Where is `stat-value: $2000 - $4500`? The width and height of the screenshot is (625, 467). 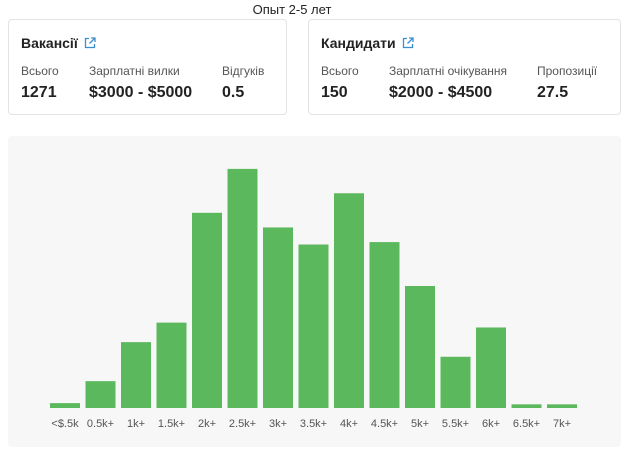
stat-value: $2000 - $4500 is located at coordinates (441, 92).